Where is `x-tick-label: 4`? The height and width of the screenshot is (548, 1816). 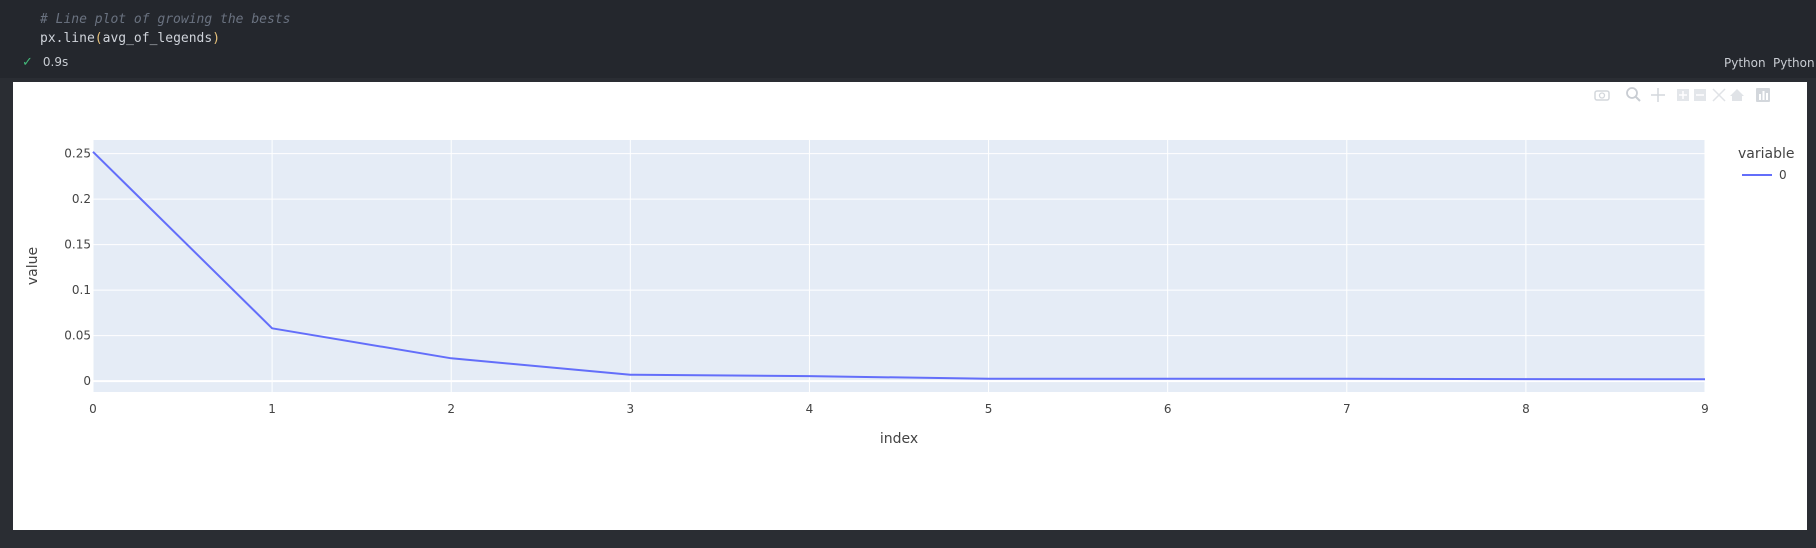
x-tick-label: 4 is located at coordinates (810, 409).